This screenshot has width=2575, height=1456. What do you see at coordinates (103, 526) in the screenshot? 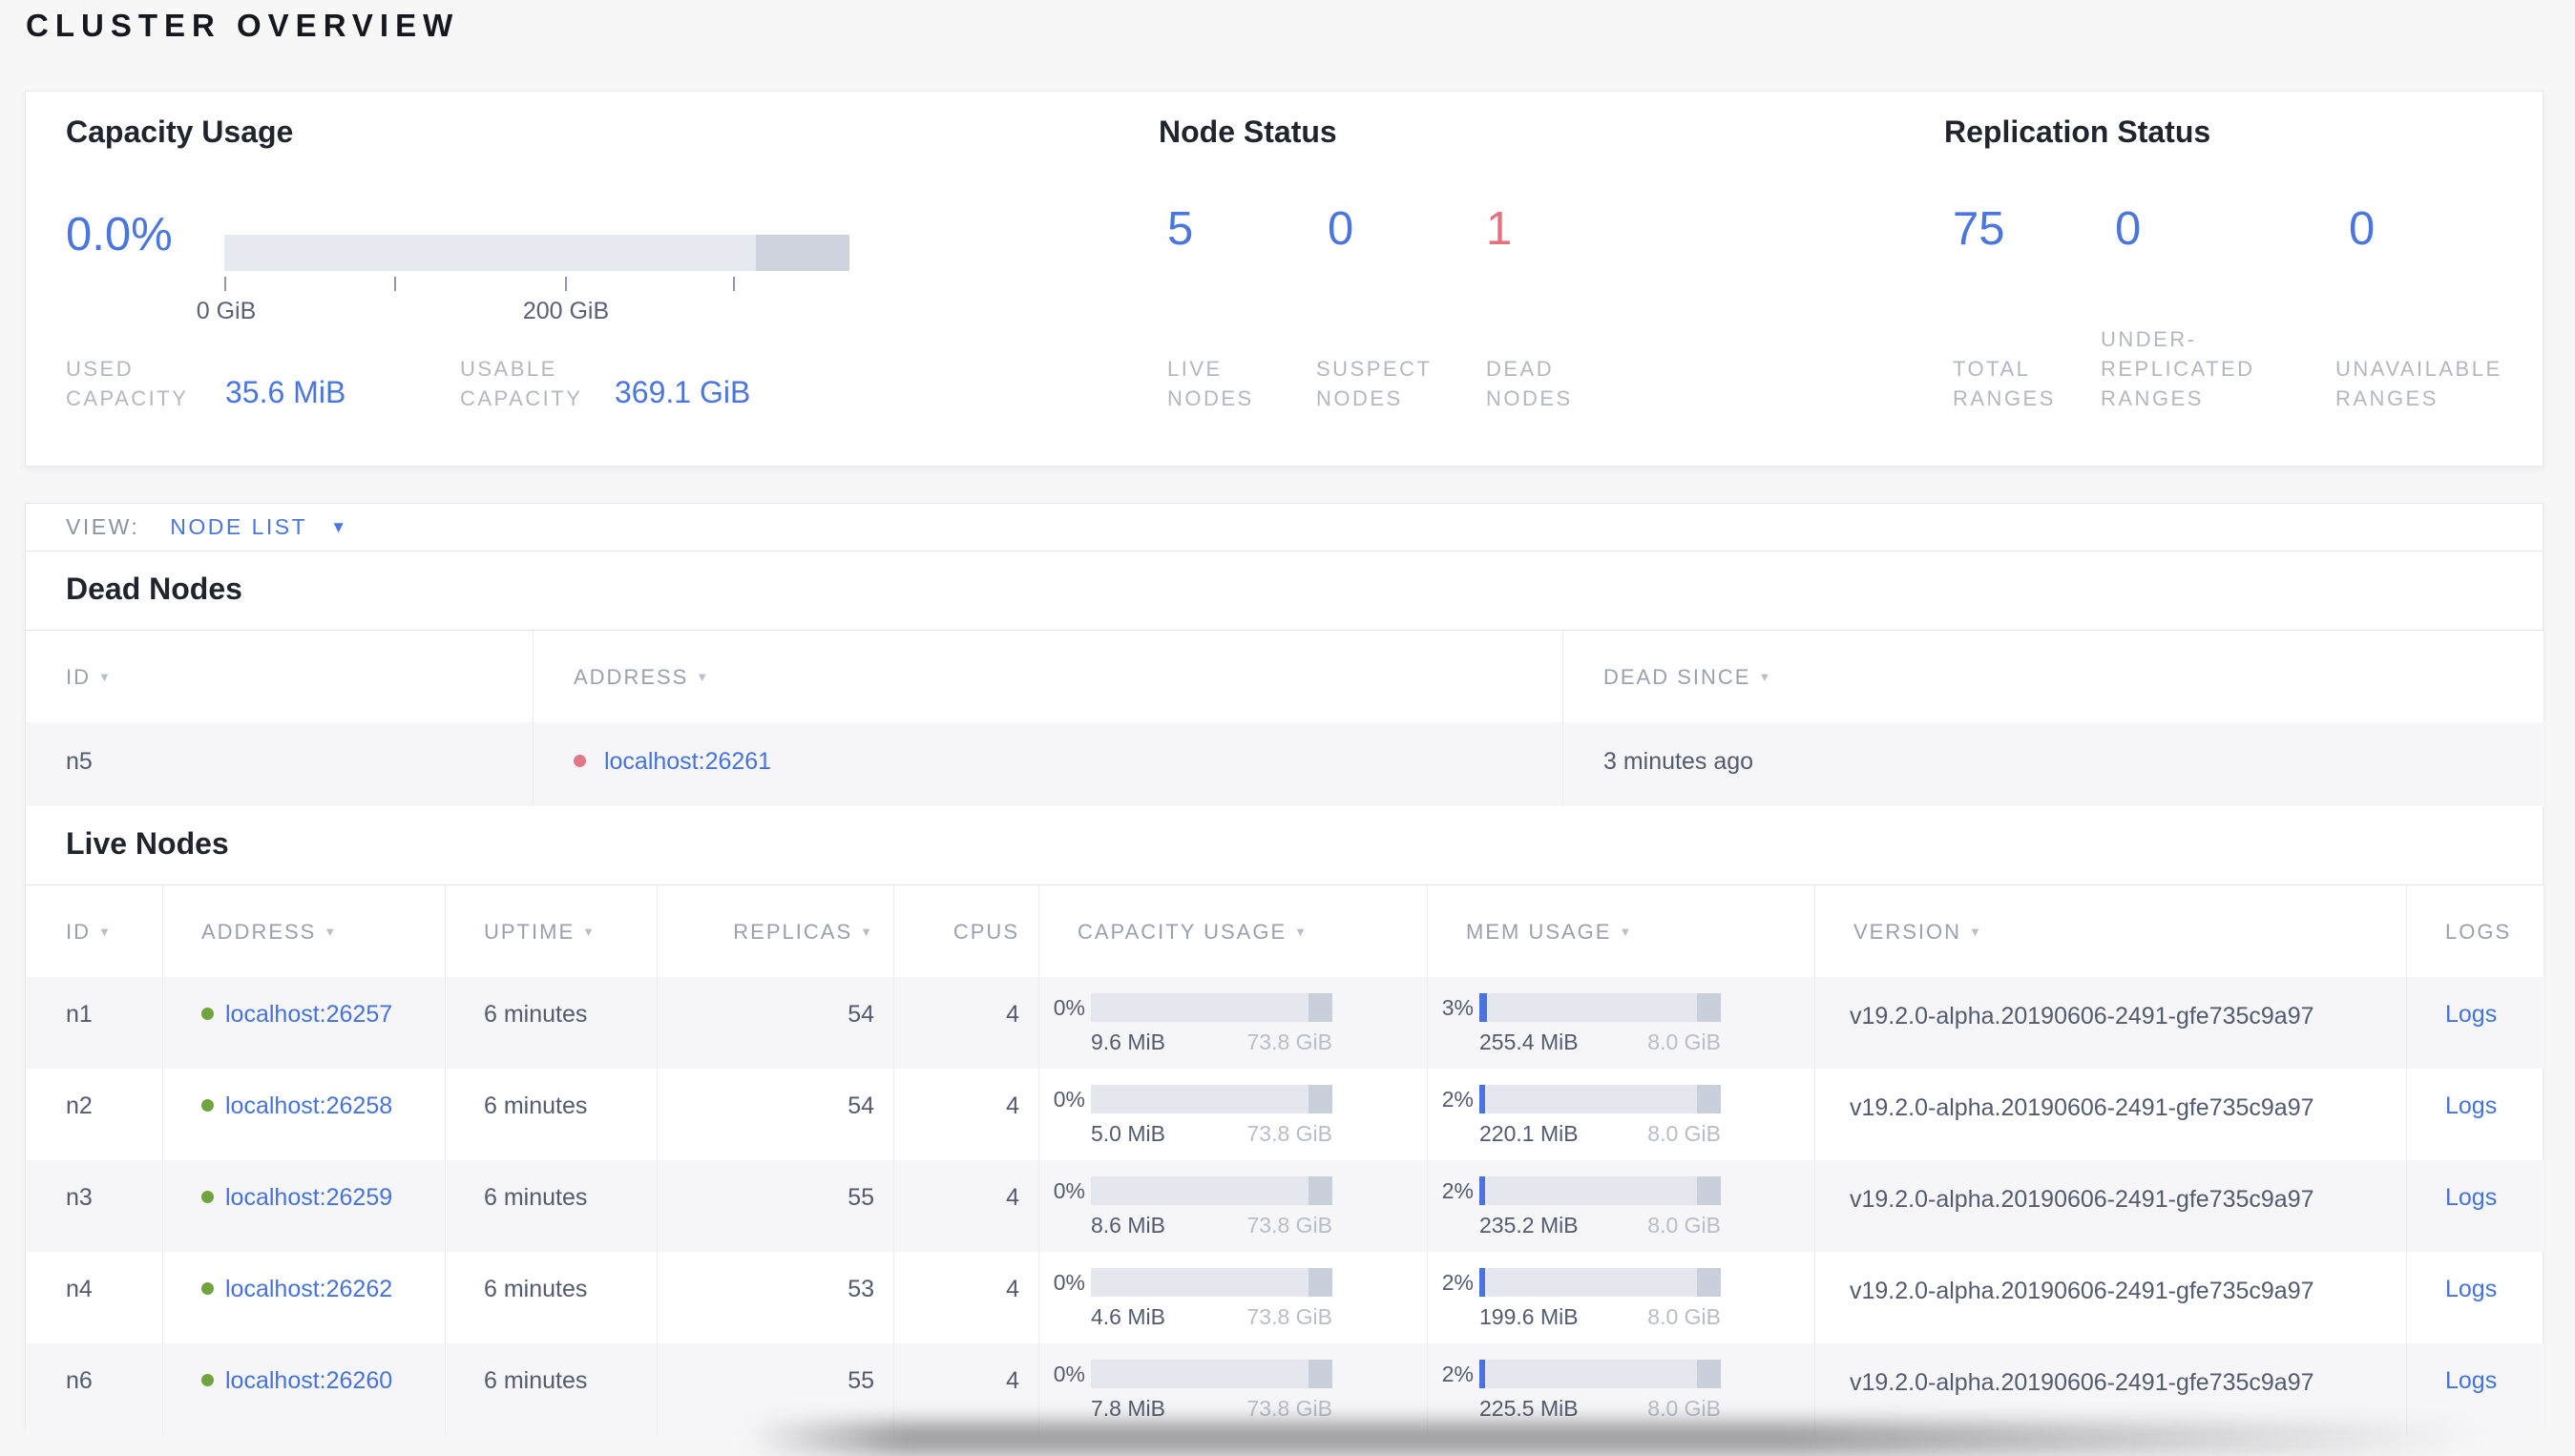
I see `view-label: VIEW:` at bounding box center [103, 526].